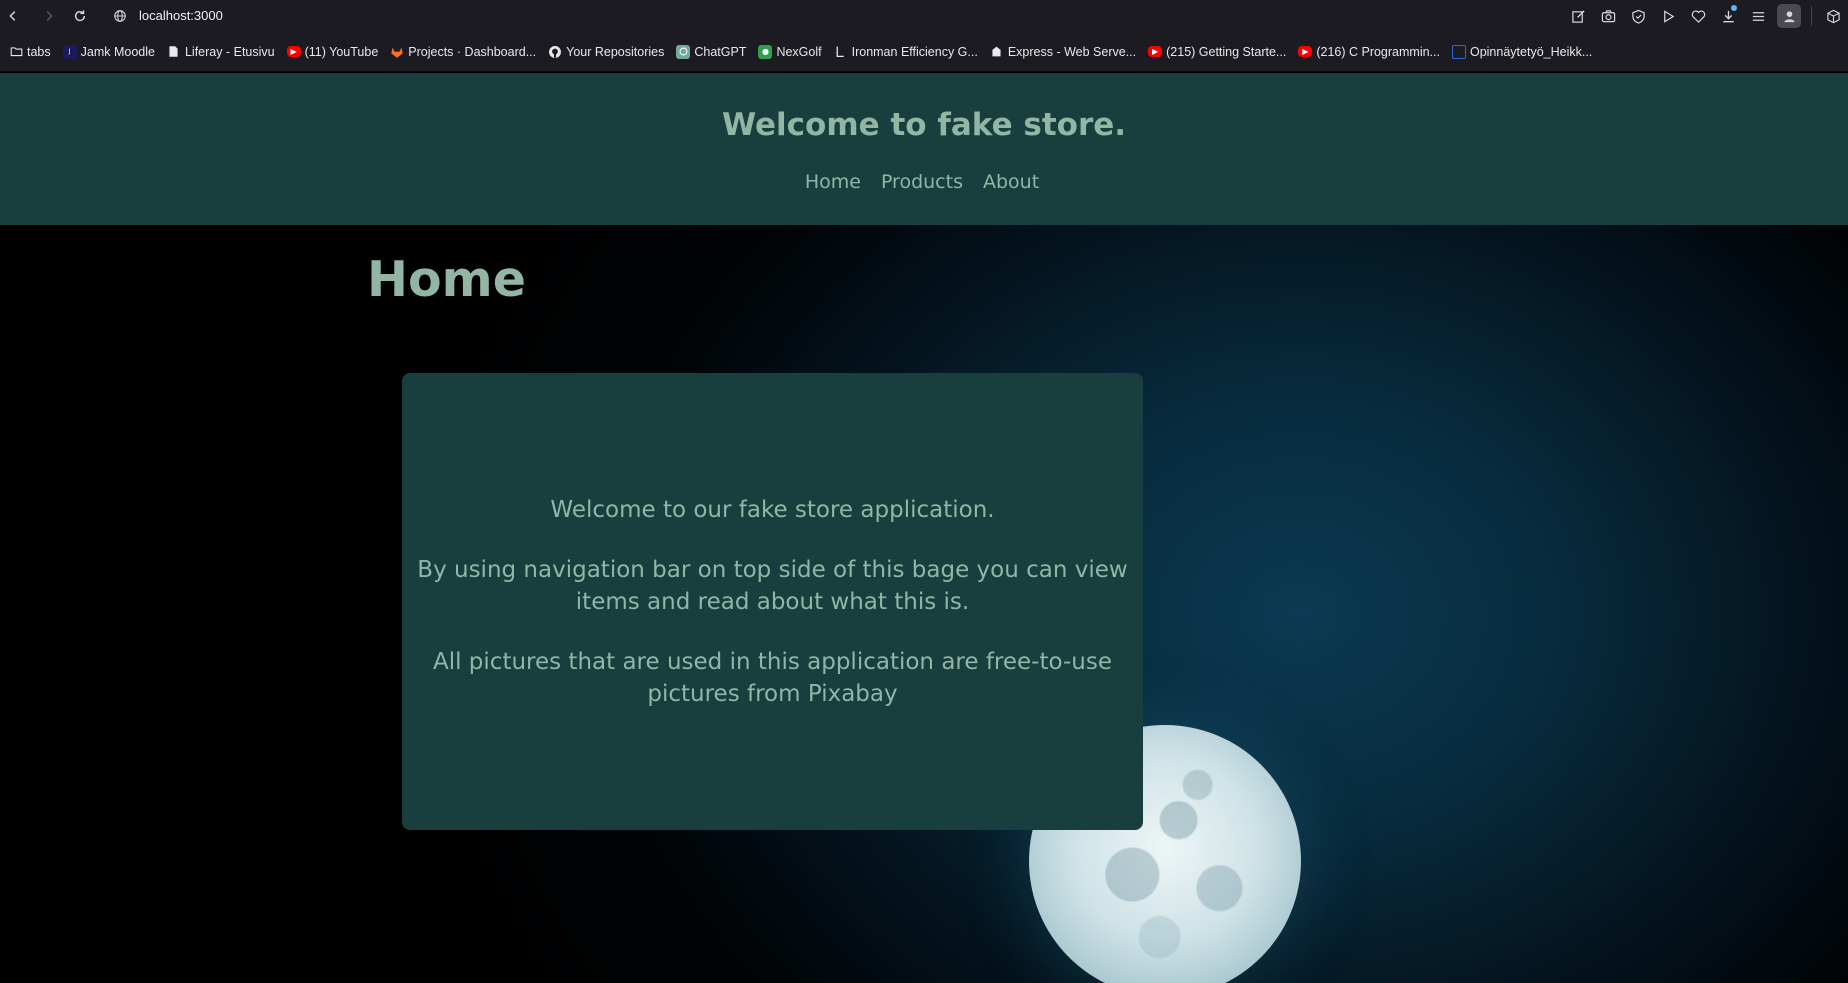 The width and height of the screenshot is (1848, 983). Describe the element at coordinates (397, 52) in the screenshot. I see `gitlab-icon` at that location.